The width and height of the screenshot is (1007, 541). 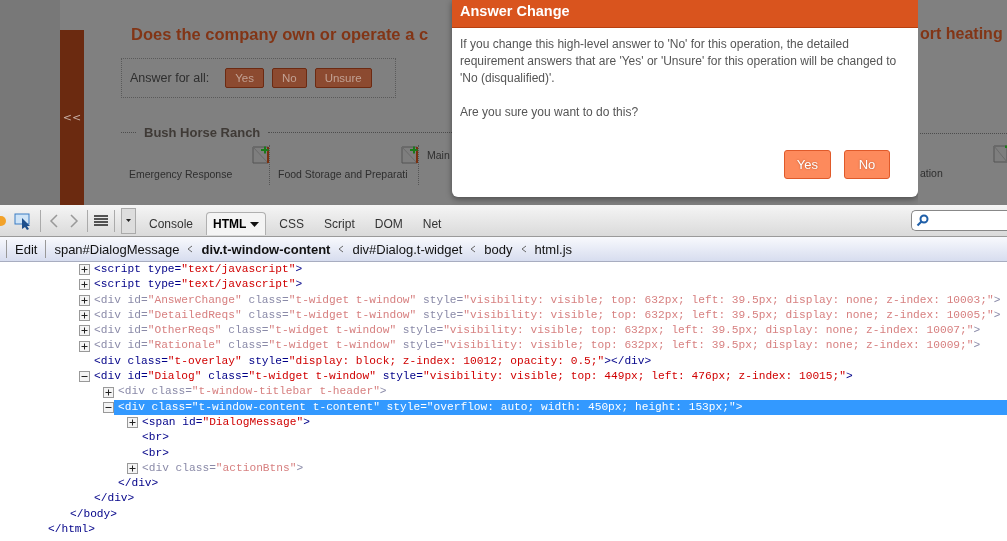 I want to click on html-node: <div class="t-window-titlebar t-header">, so click(x=252, y=392).